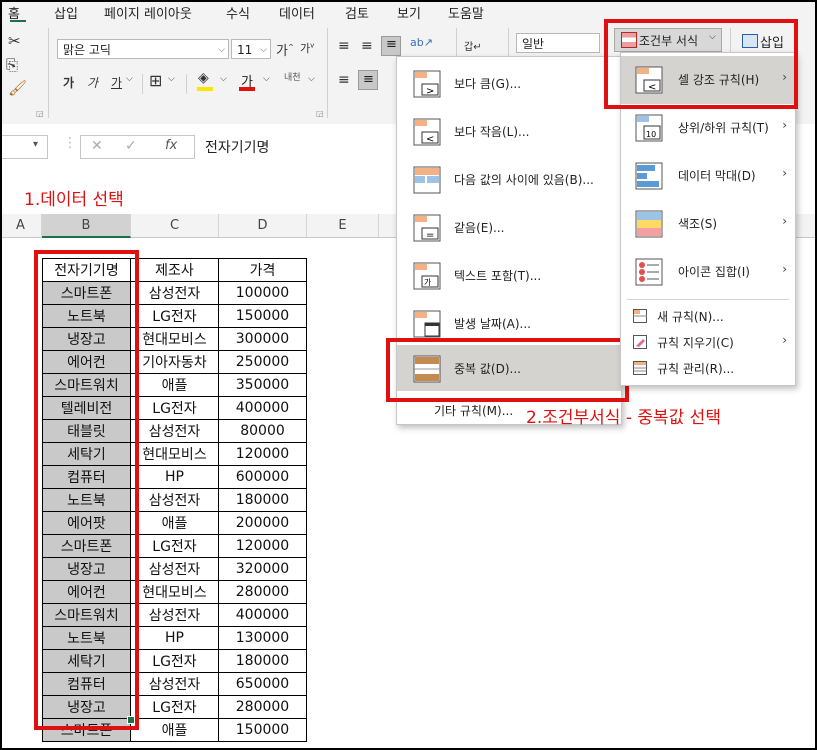  Describe the element at coordinates (237, 147) in the screenshot. I see `formula-content: 전자기기명` at that location.